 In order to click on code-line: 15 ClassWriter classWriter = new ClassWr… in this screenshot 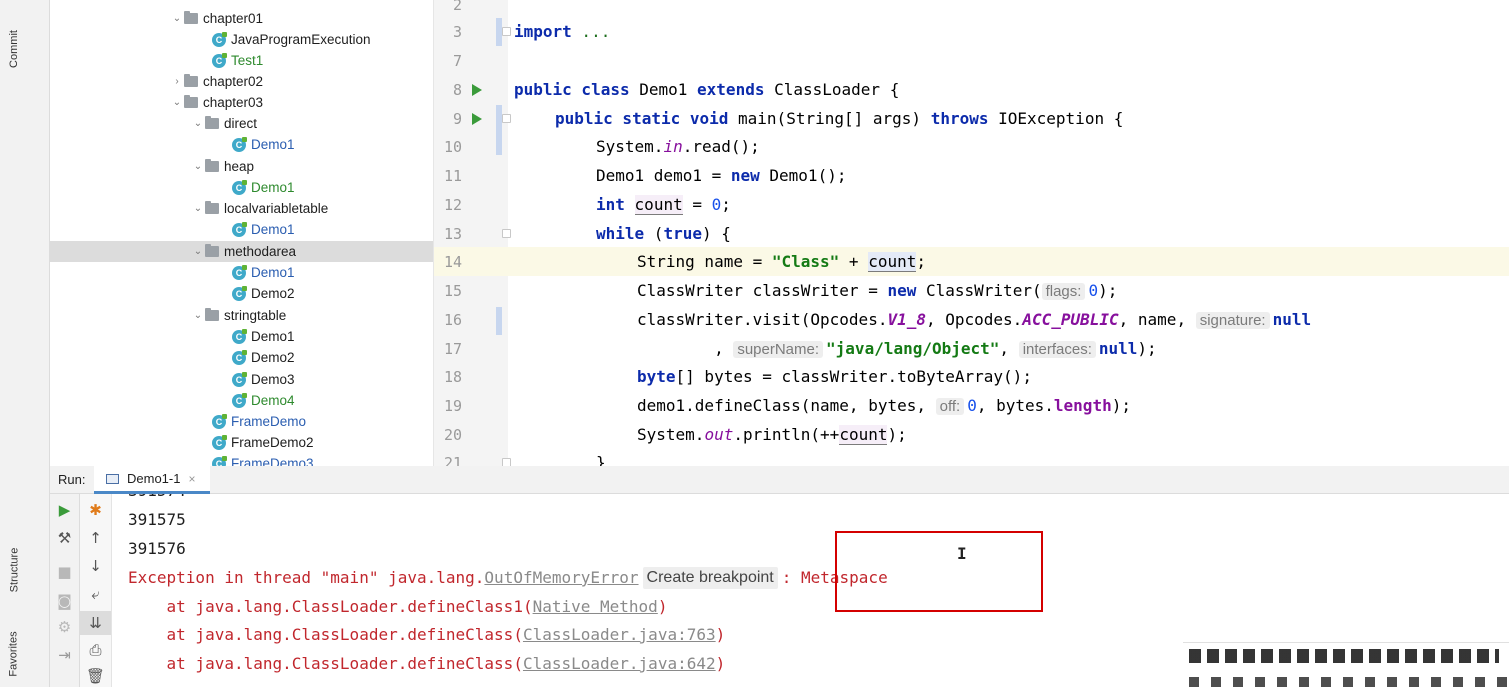, I will do `click(971, 290)`.